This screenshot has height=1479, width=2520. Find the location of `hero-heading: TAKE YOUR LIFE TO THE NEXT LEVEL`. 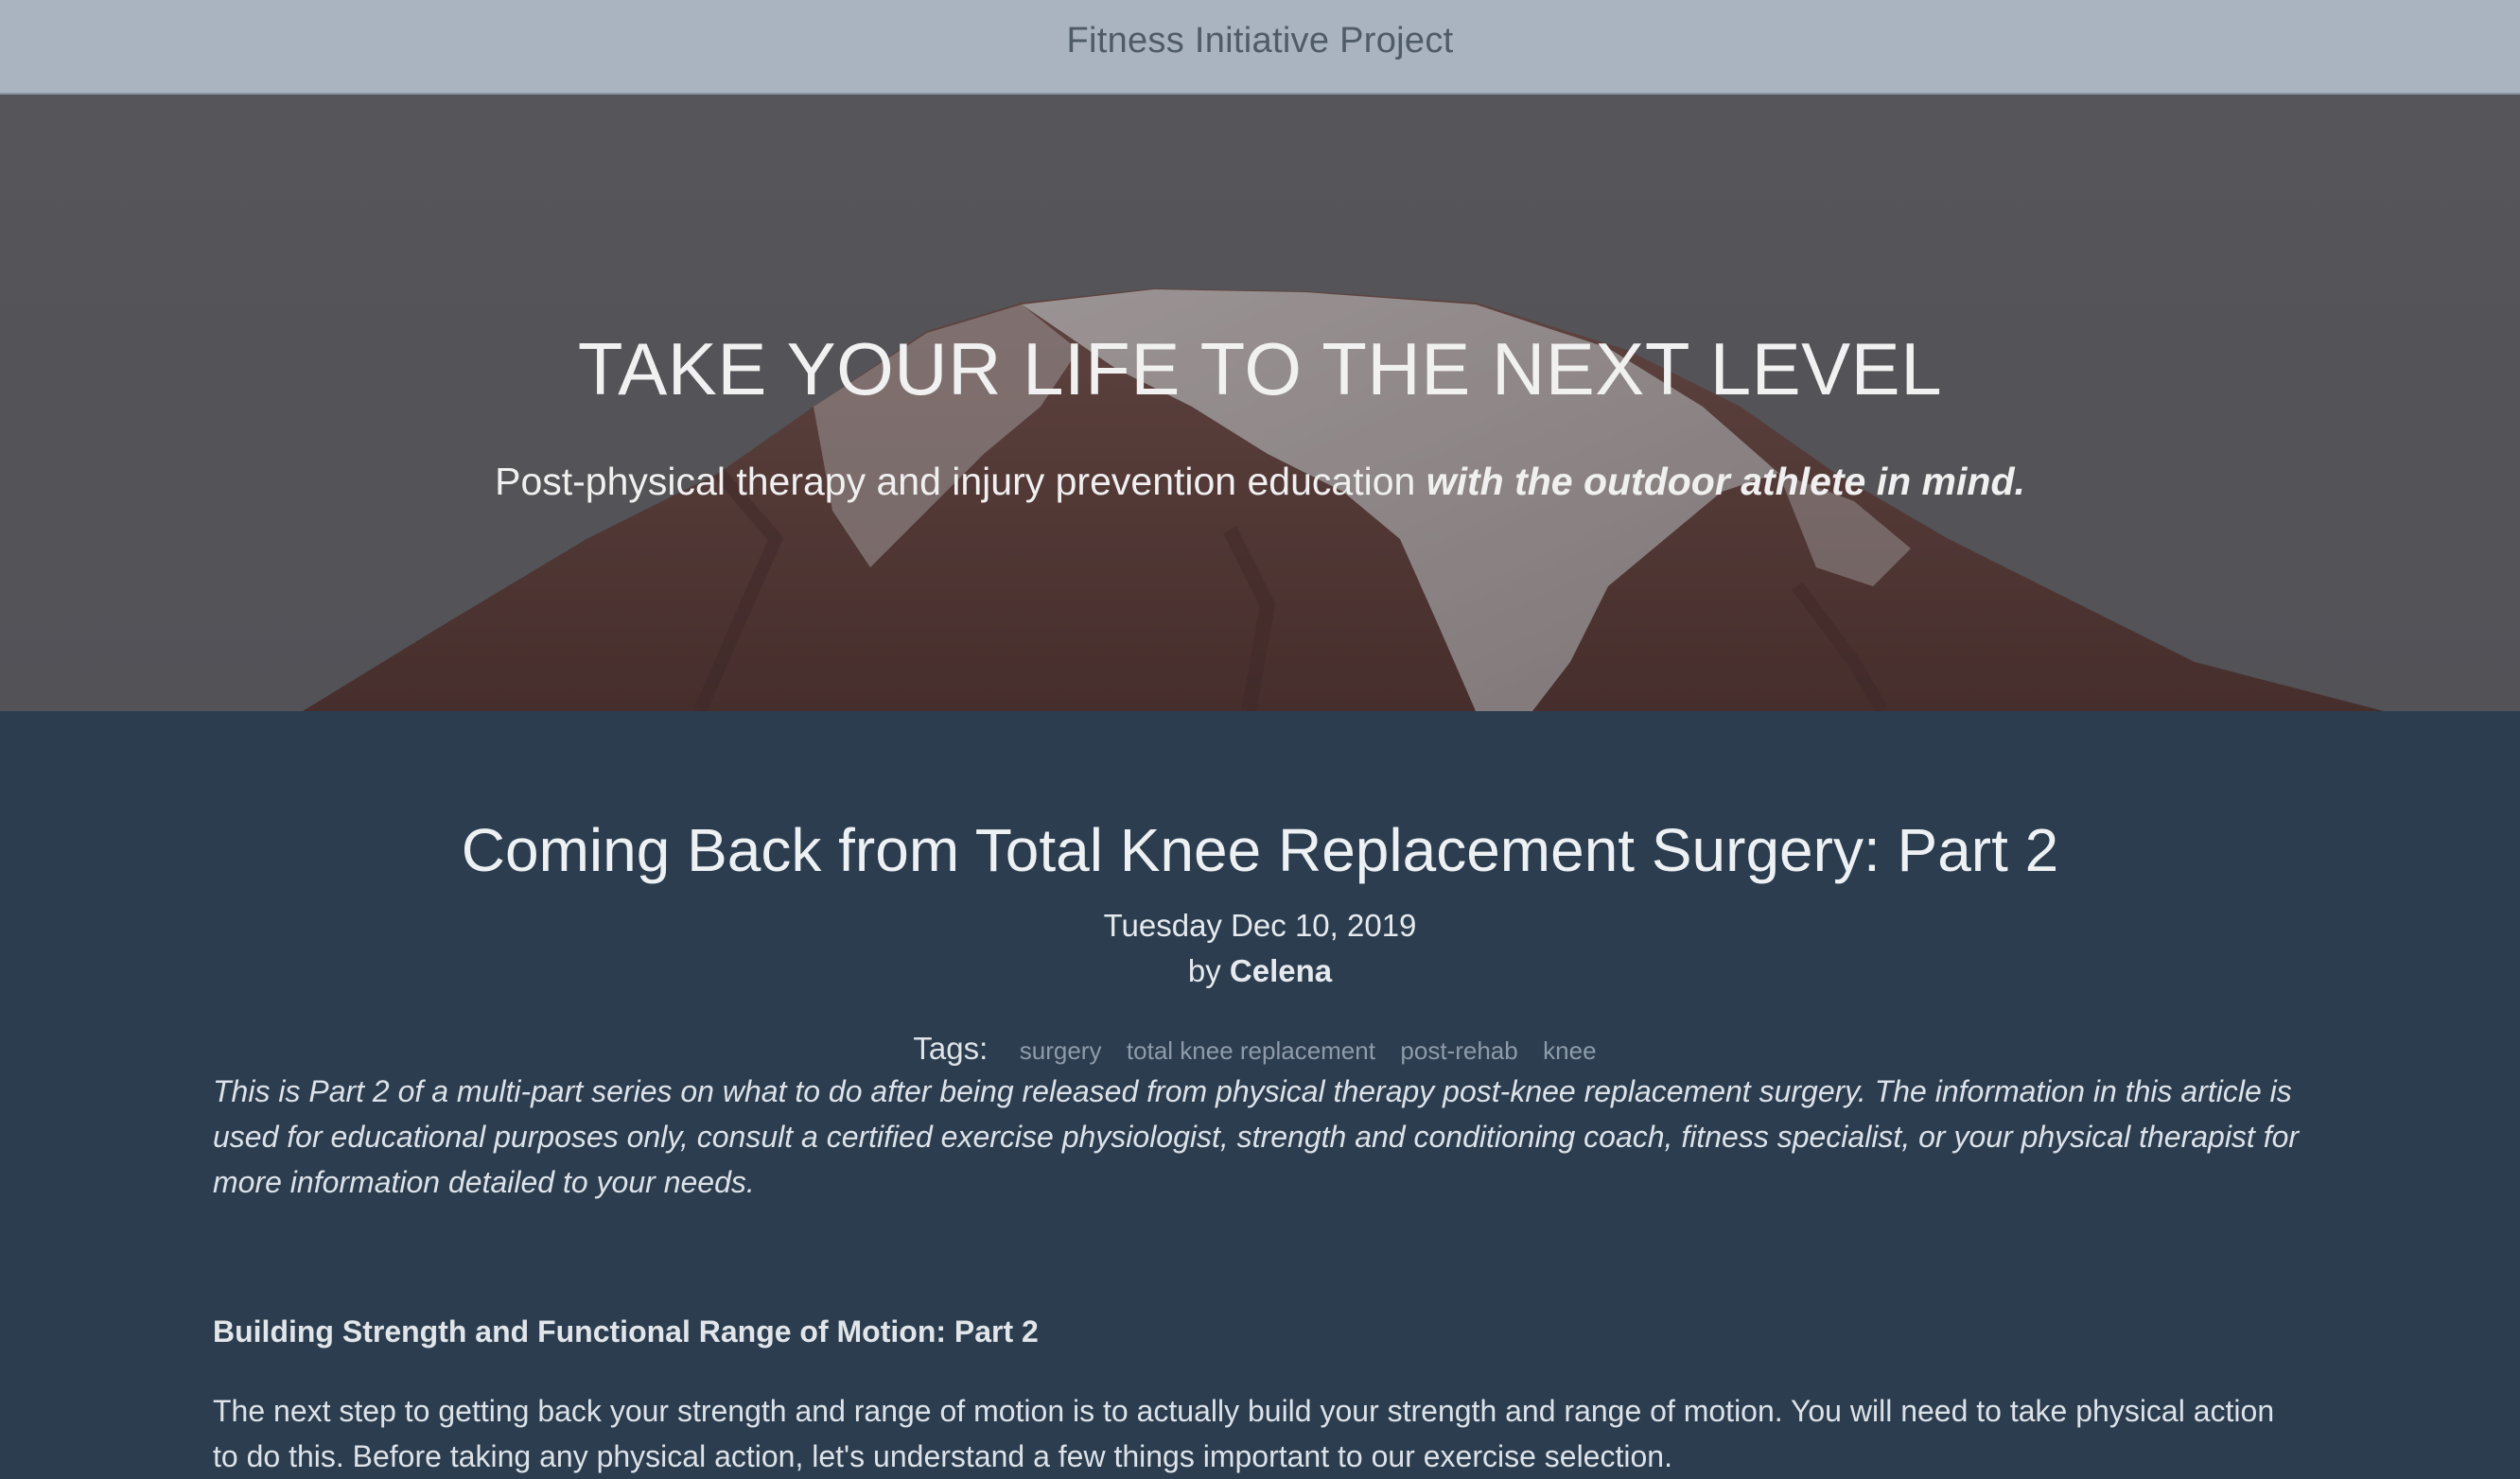

hero-heading: TAKE YOUR LIFE TO THE NEXT LEVEL is located at coordinates (1260, 368).